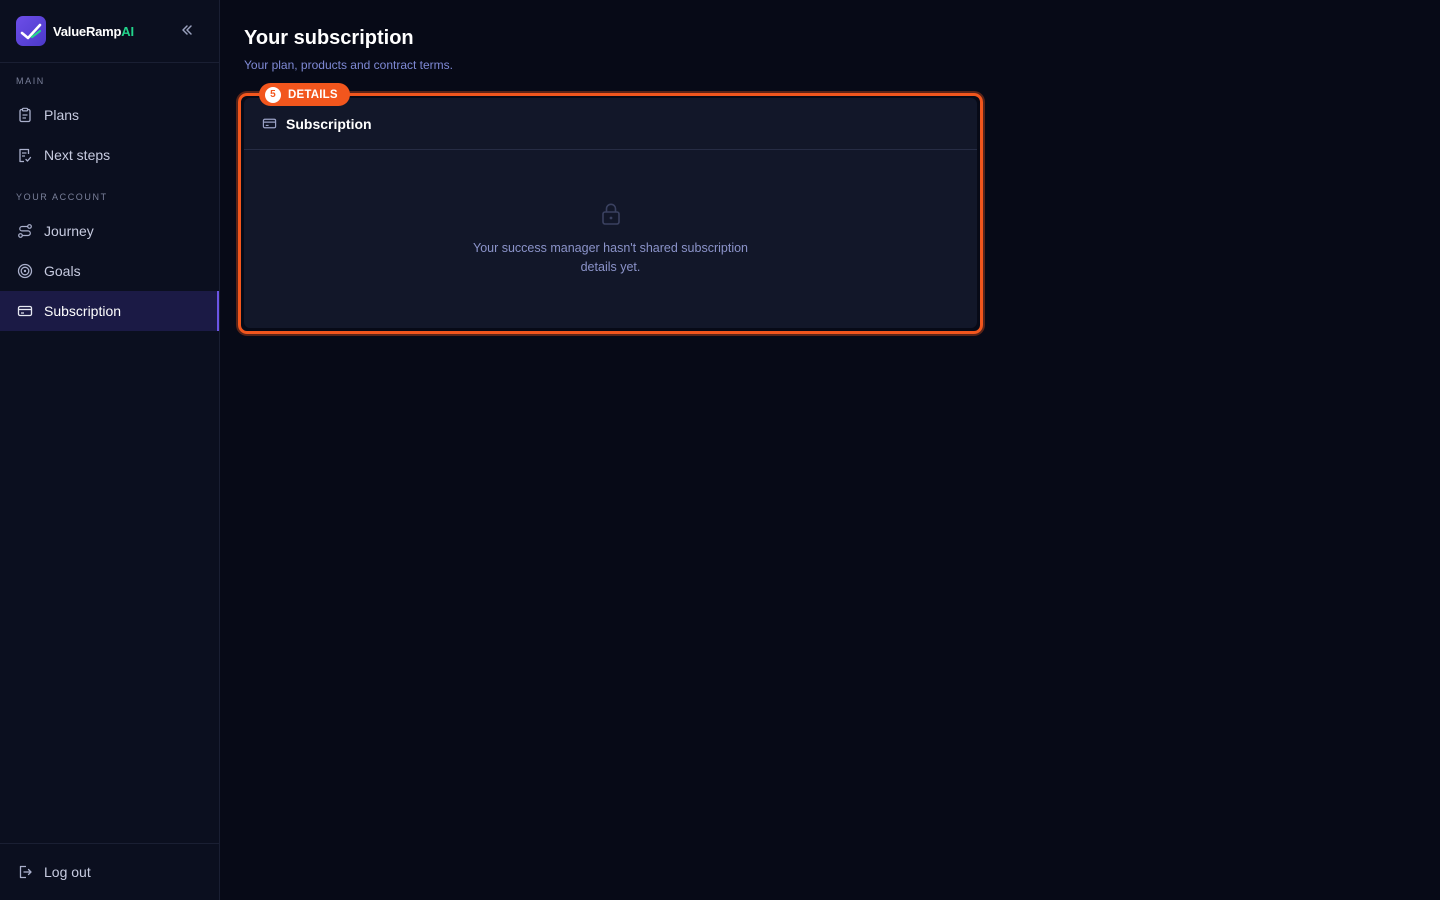 Image resolution: width=1440 pixels, height=900 pixels. I want to click on brand-name: ValueRampAI, so click(93, 31).